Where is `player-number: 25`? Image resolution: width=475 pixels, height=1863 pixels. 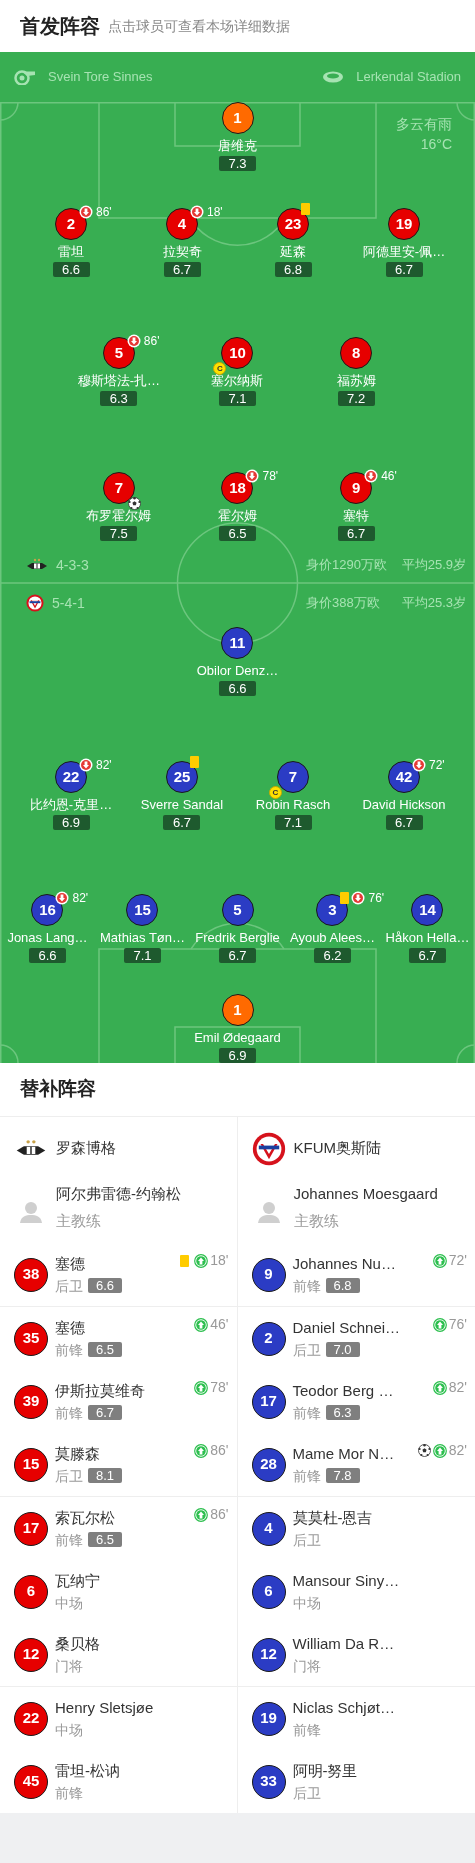
player-number: 25 is located at coordinates (182, 777).